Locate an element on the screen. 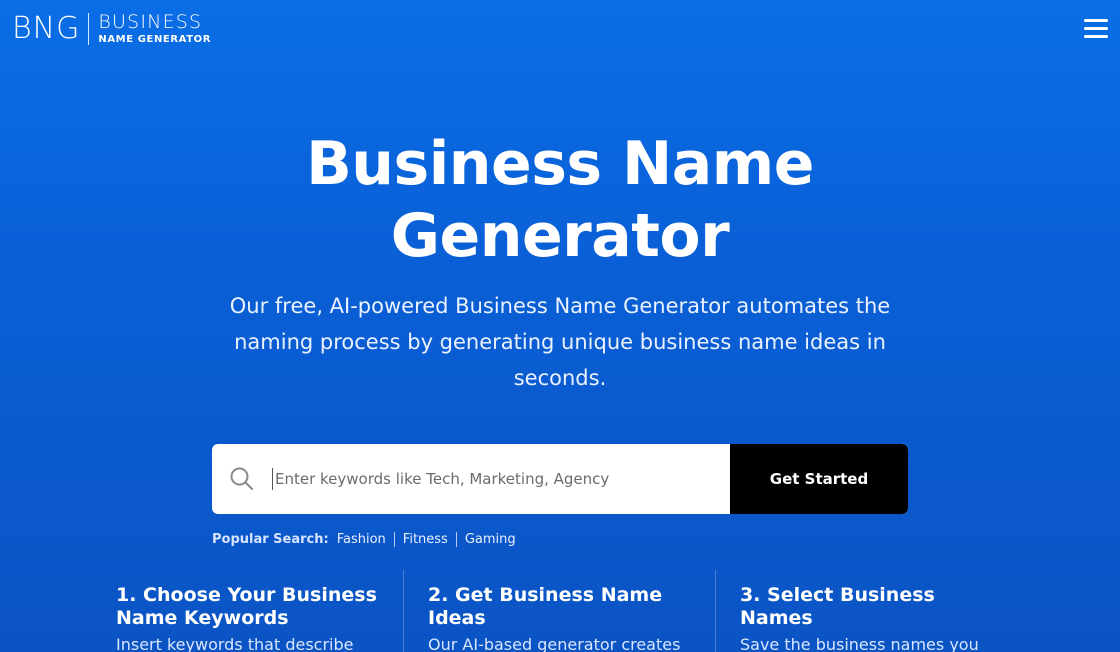 The height and width of the screenshot is (652, 1120). popular-search-link: Fashion is located at coordinates (365, 539).